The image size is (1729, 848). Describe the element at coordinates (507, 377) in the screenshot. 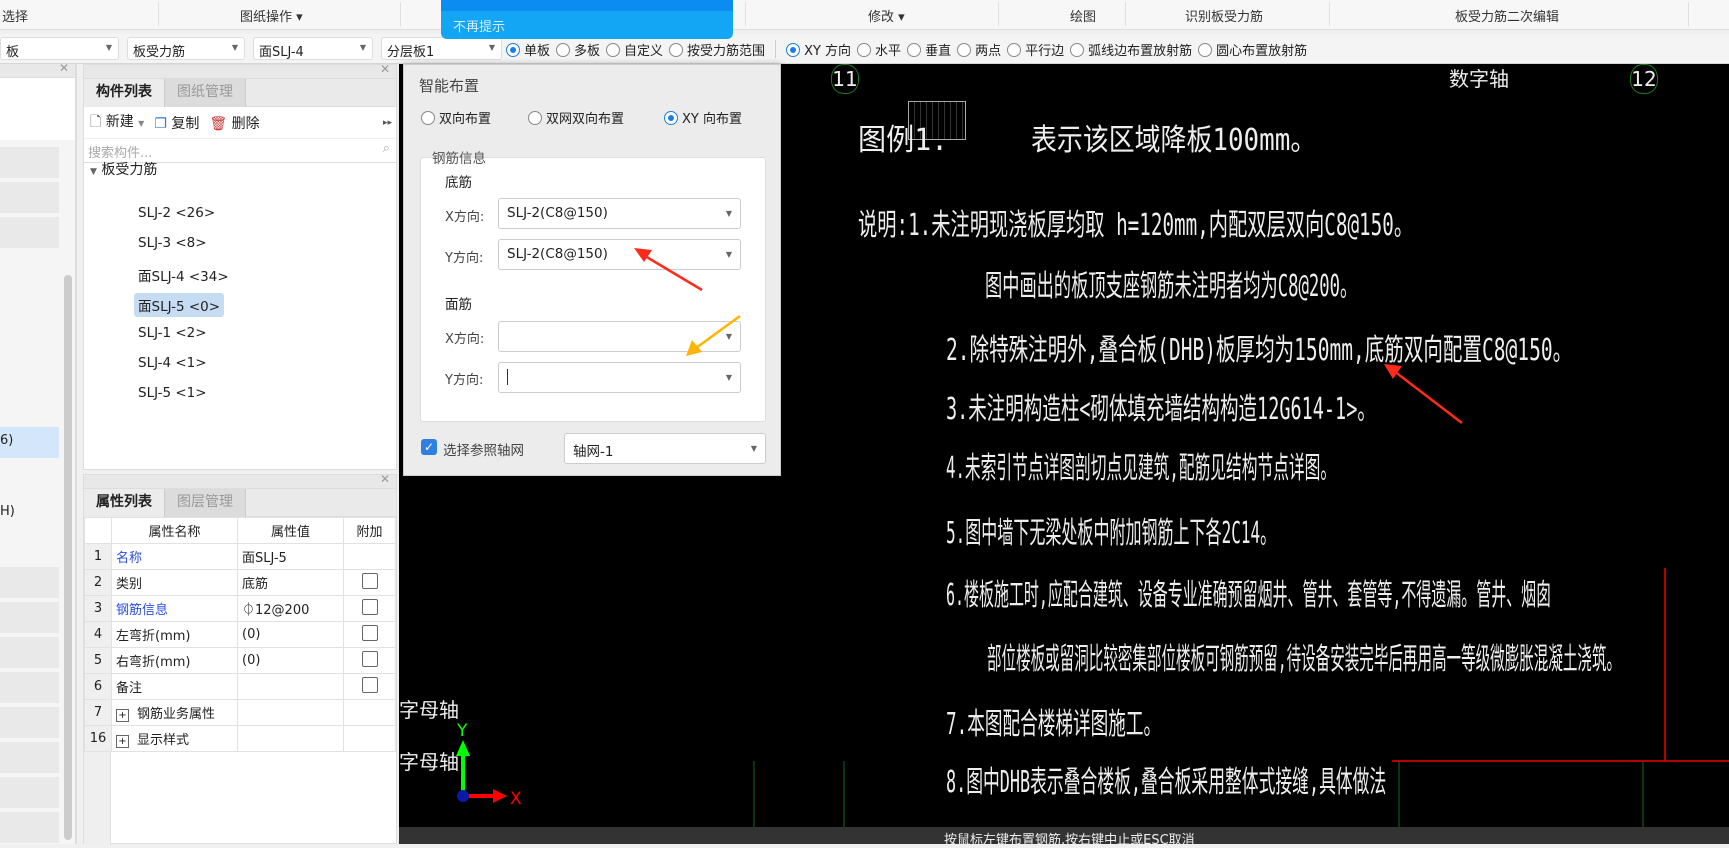

I see `text-cursor` at that location.